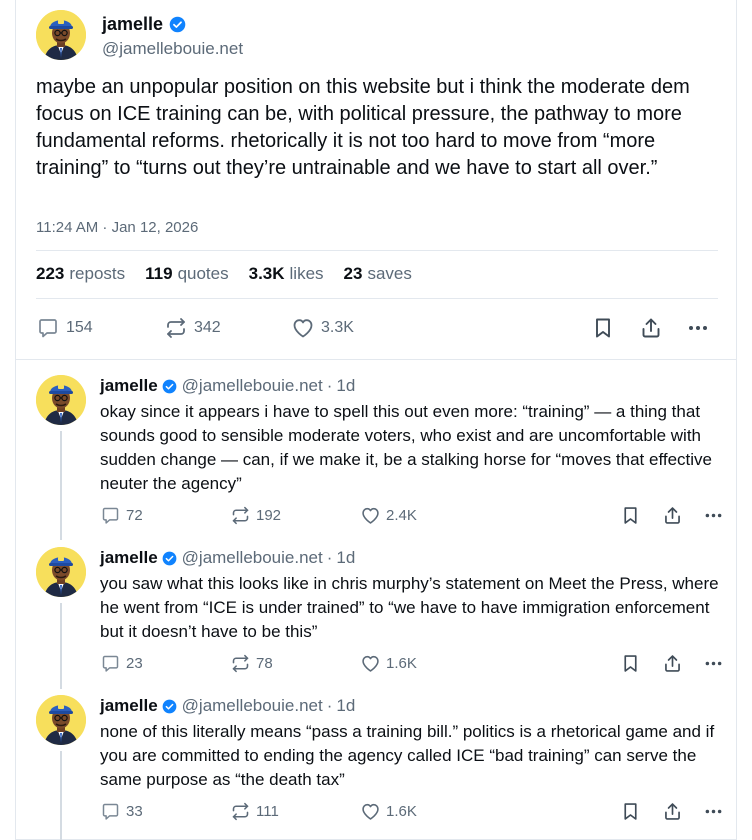 This screenshot has width=752, height=840. I want to click on reply-button: 72, so click(121, 515).